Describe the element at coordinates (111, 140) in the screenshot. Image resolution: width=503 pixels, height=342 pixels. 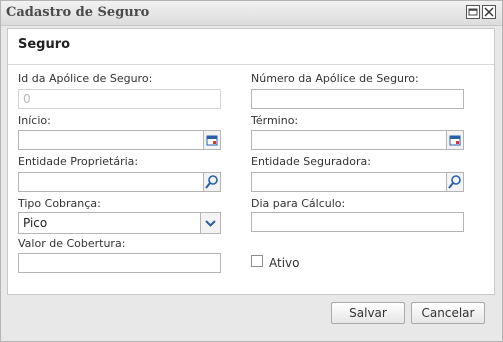
I see `start-date-input` at that location.